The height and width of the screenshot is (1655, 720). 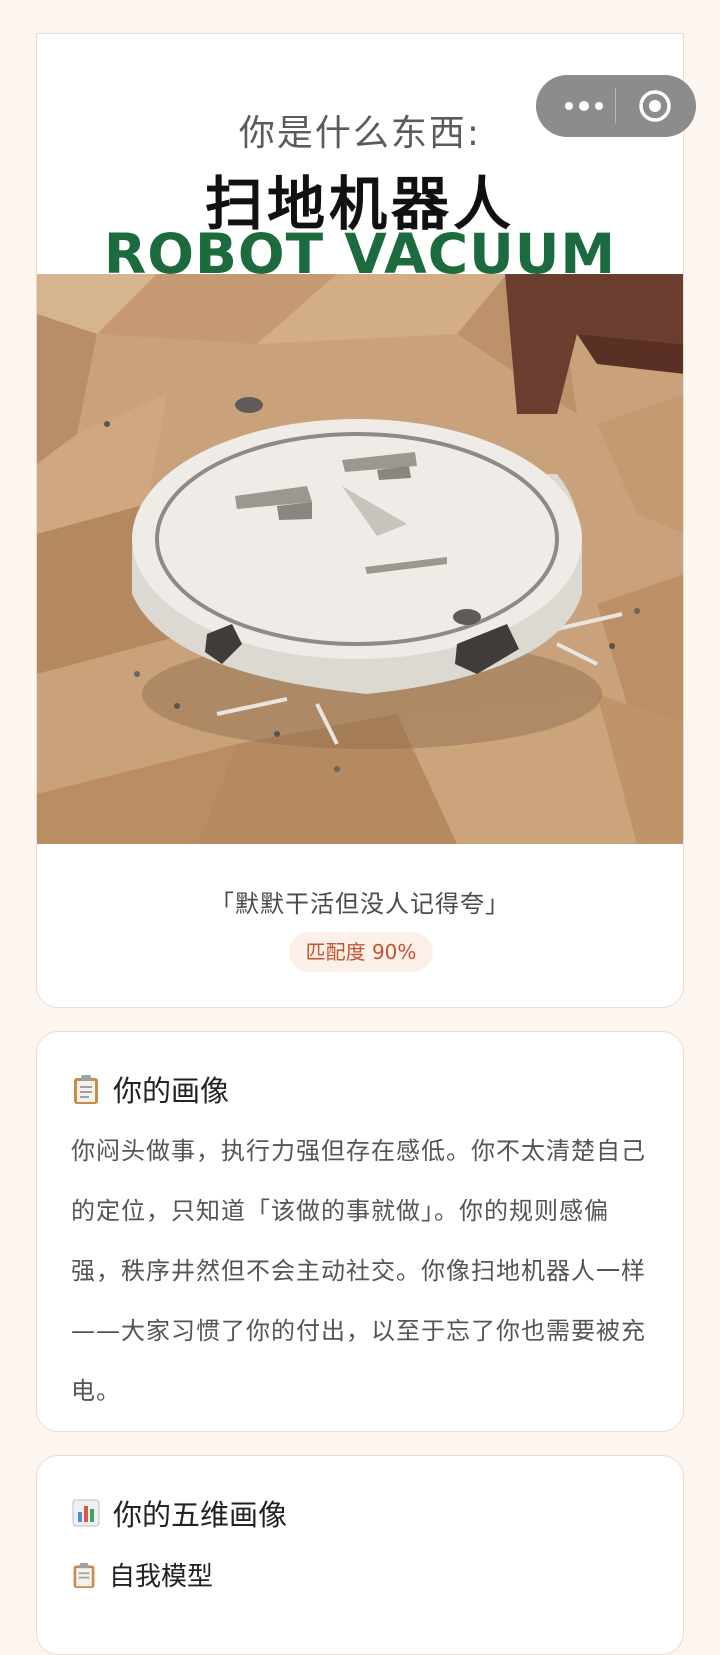 What do you see at coordinates (584, 106) in the screenshot?
I see `more-dots-icon` at bounding box center [584, 106].